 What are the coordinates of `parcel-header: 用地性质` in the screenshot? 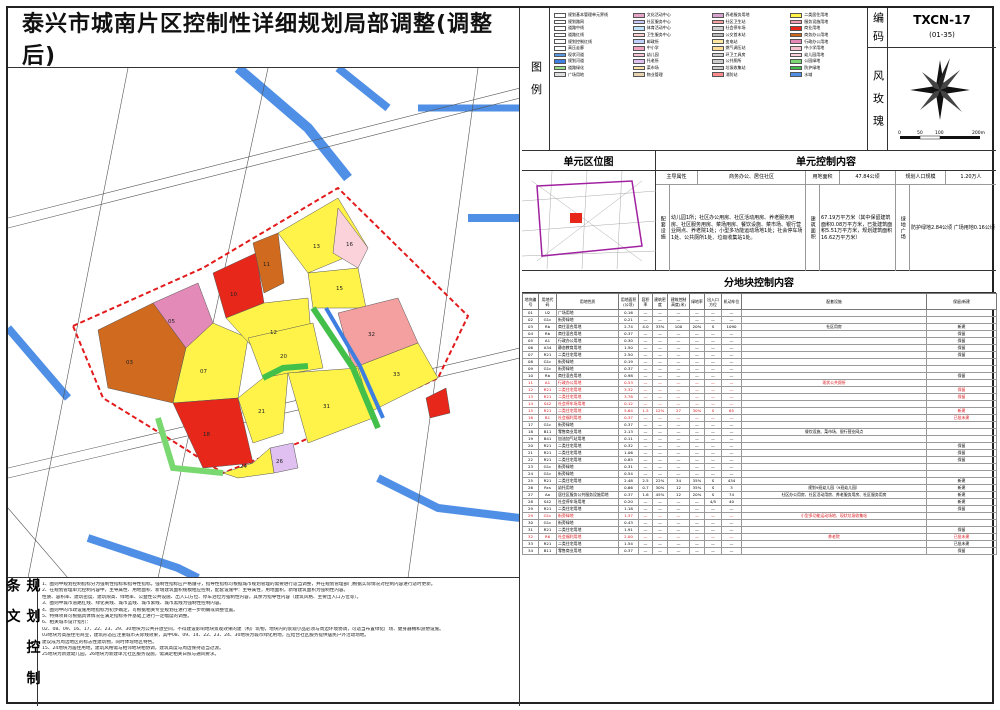 It's located at (587, 301).